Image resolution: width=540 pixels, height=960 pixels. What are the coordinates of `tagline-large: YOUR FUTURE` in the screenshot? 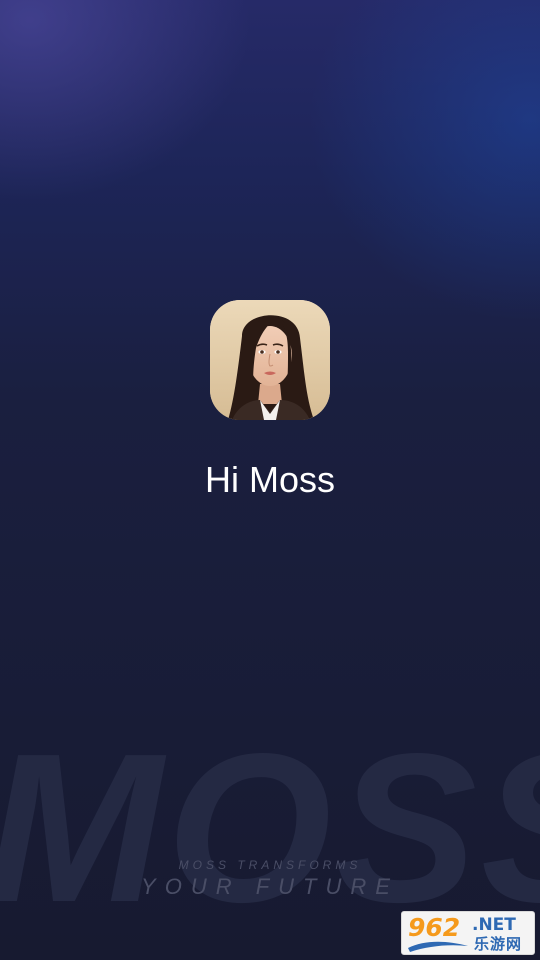 It's located at (270, 886).